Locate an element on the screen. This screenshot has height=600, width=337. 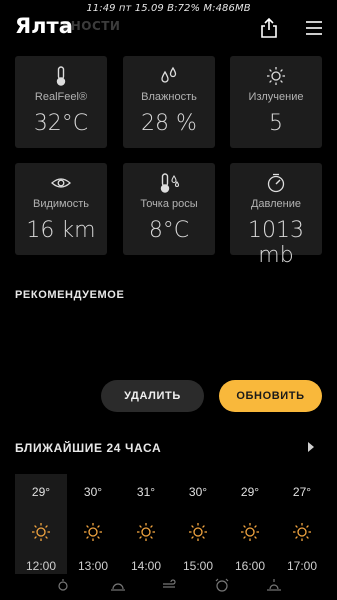
delete-button: УДАЛИТЬ is located at coordinates (152, 396).